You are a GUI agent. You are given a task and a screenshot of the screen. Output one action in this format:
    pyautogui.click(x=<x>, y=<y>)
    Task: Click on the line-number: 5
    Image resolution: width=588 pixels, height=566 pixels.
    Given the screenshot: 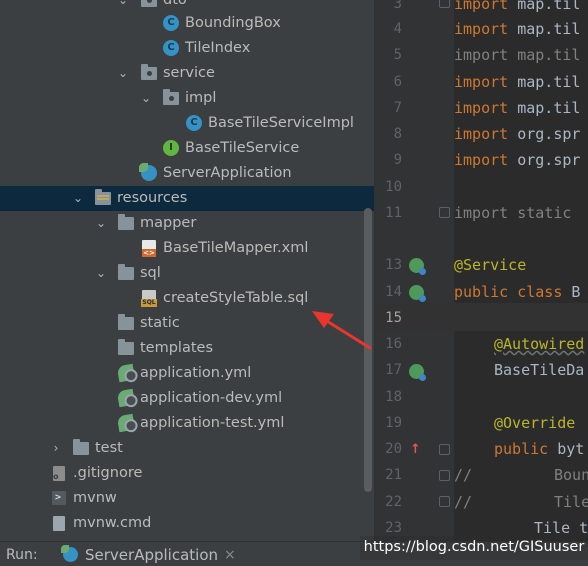 What is the action you would take?
    pyautogui.click(x=397, y=55)
    